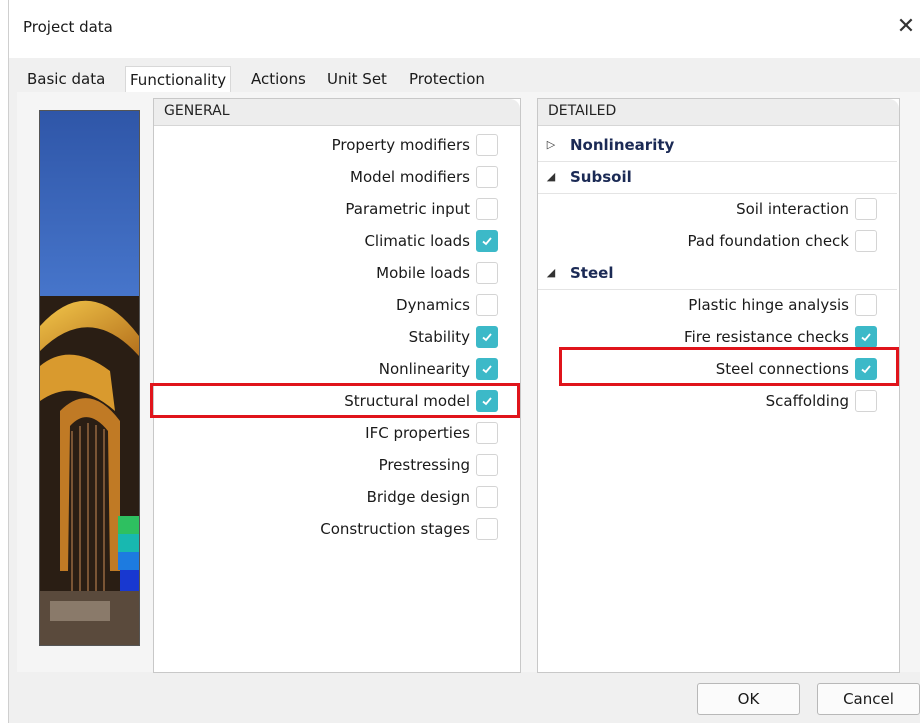  What do you see at coordinates (487, 529) in the screenshot?
I see `construction-stages-checkbox` at bounding box center [487, 529].